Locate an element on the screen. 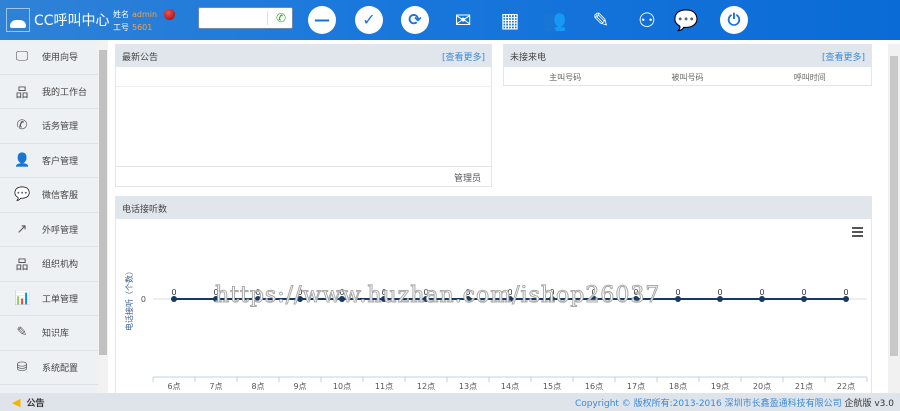  contacts-phone-button: 👥 is located at coordinates (554, 20).